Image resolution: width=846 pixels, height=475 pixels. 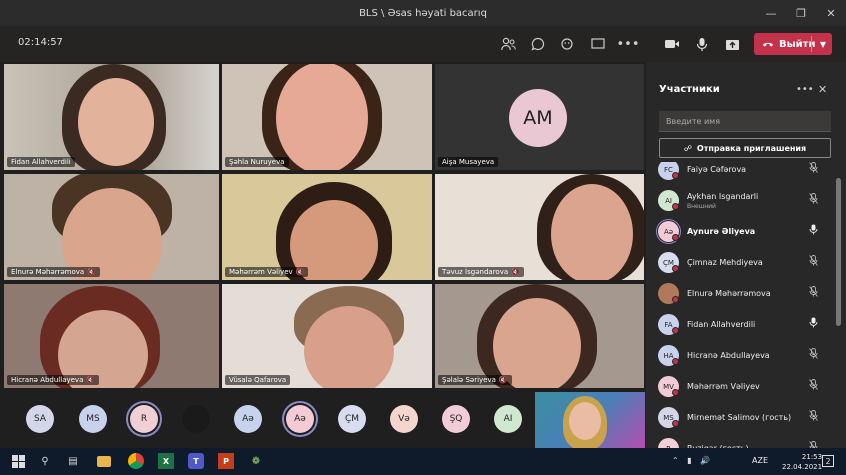 What do you see at coordinates (828, 461) in the screenshot?
I see `notifications-icon: 2` at bounding box center [828, 461].